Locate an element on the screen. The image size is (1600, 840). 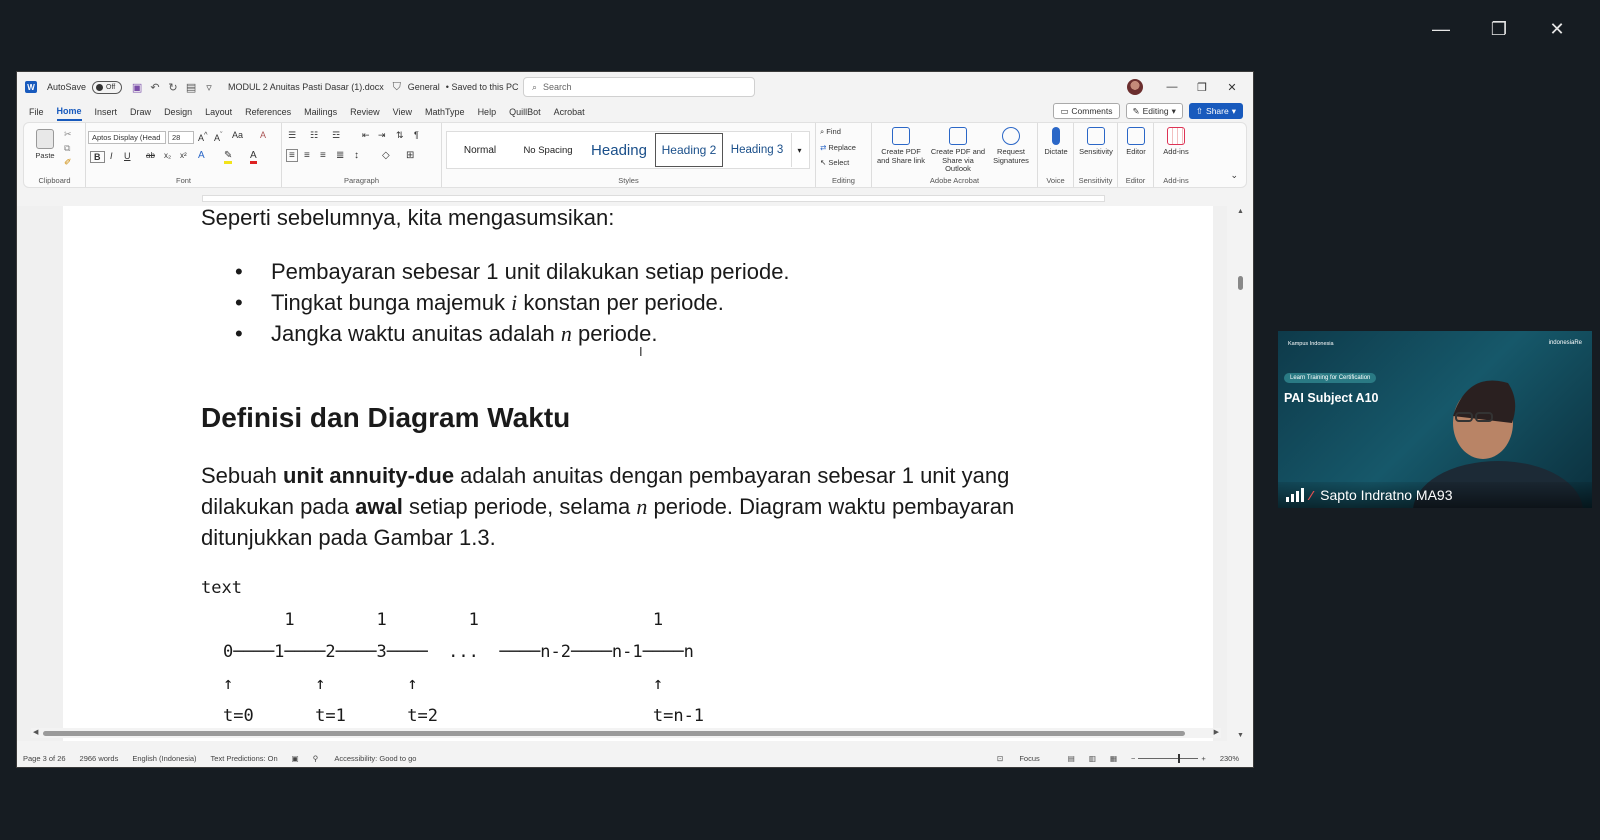
create-pdf-outlook-button: Create PDF and Share via Outlook is located at coordinates (958, 150).